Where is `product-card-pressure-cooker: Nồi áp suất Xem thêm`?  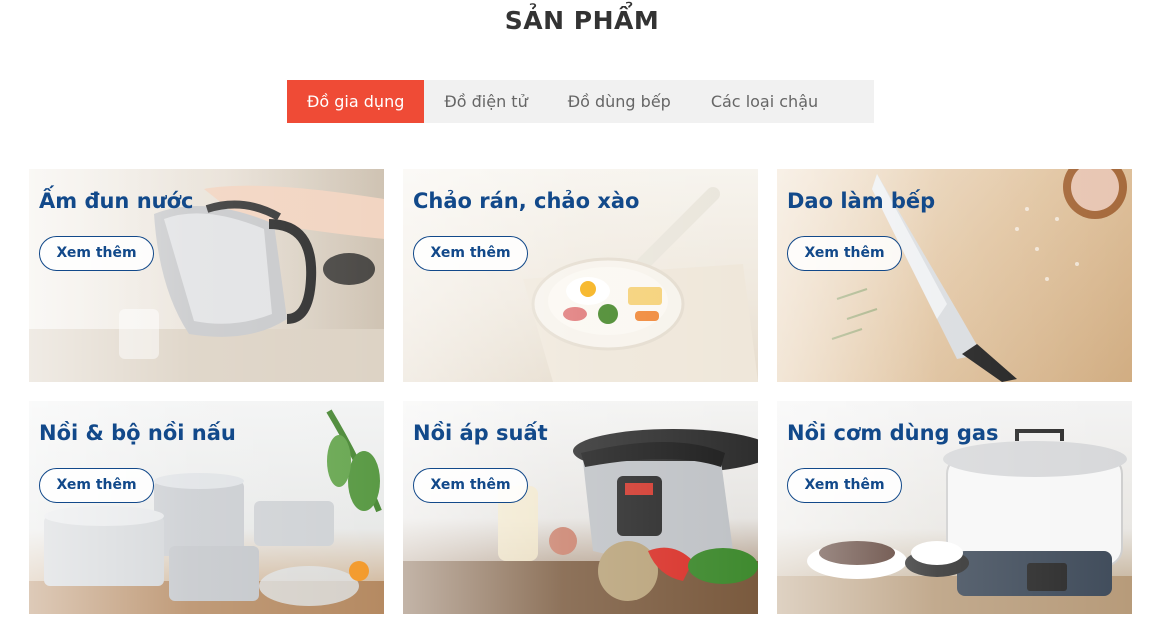 product-card-pressure-cooker: Nồi áp suất Xem thêm is located at coordinates (580, 507).